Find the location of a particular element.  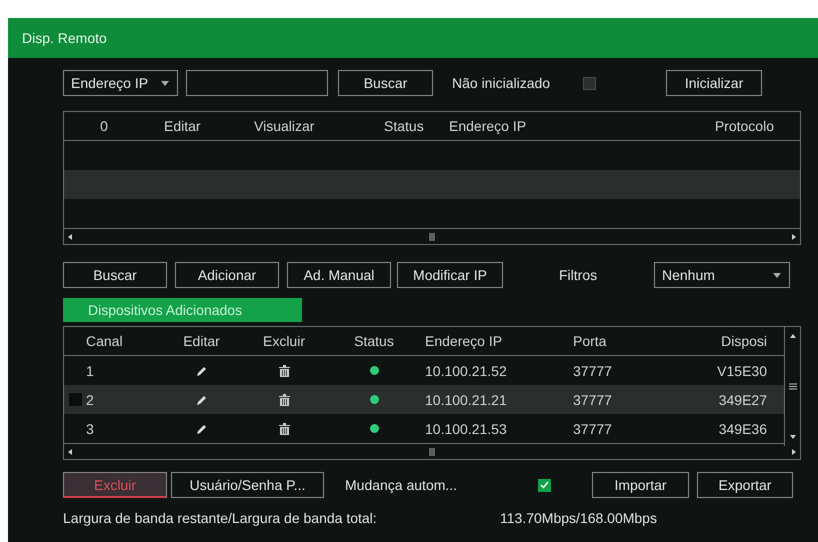

table-row: 3 10.100.21.53 37777 349E36 is located at coordinates (432, 428).